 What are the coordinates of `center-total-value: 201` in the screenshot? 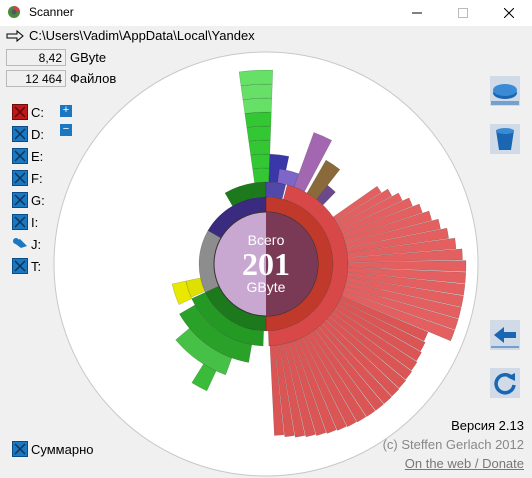 It's located at (266, 264).